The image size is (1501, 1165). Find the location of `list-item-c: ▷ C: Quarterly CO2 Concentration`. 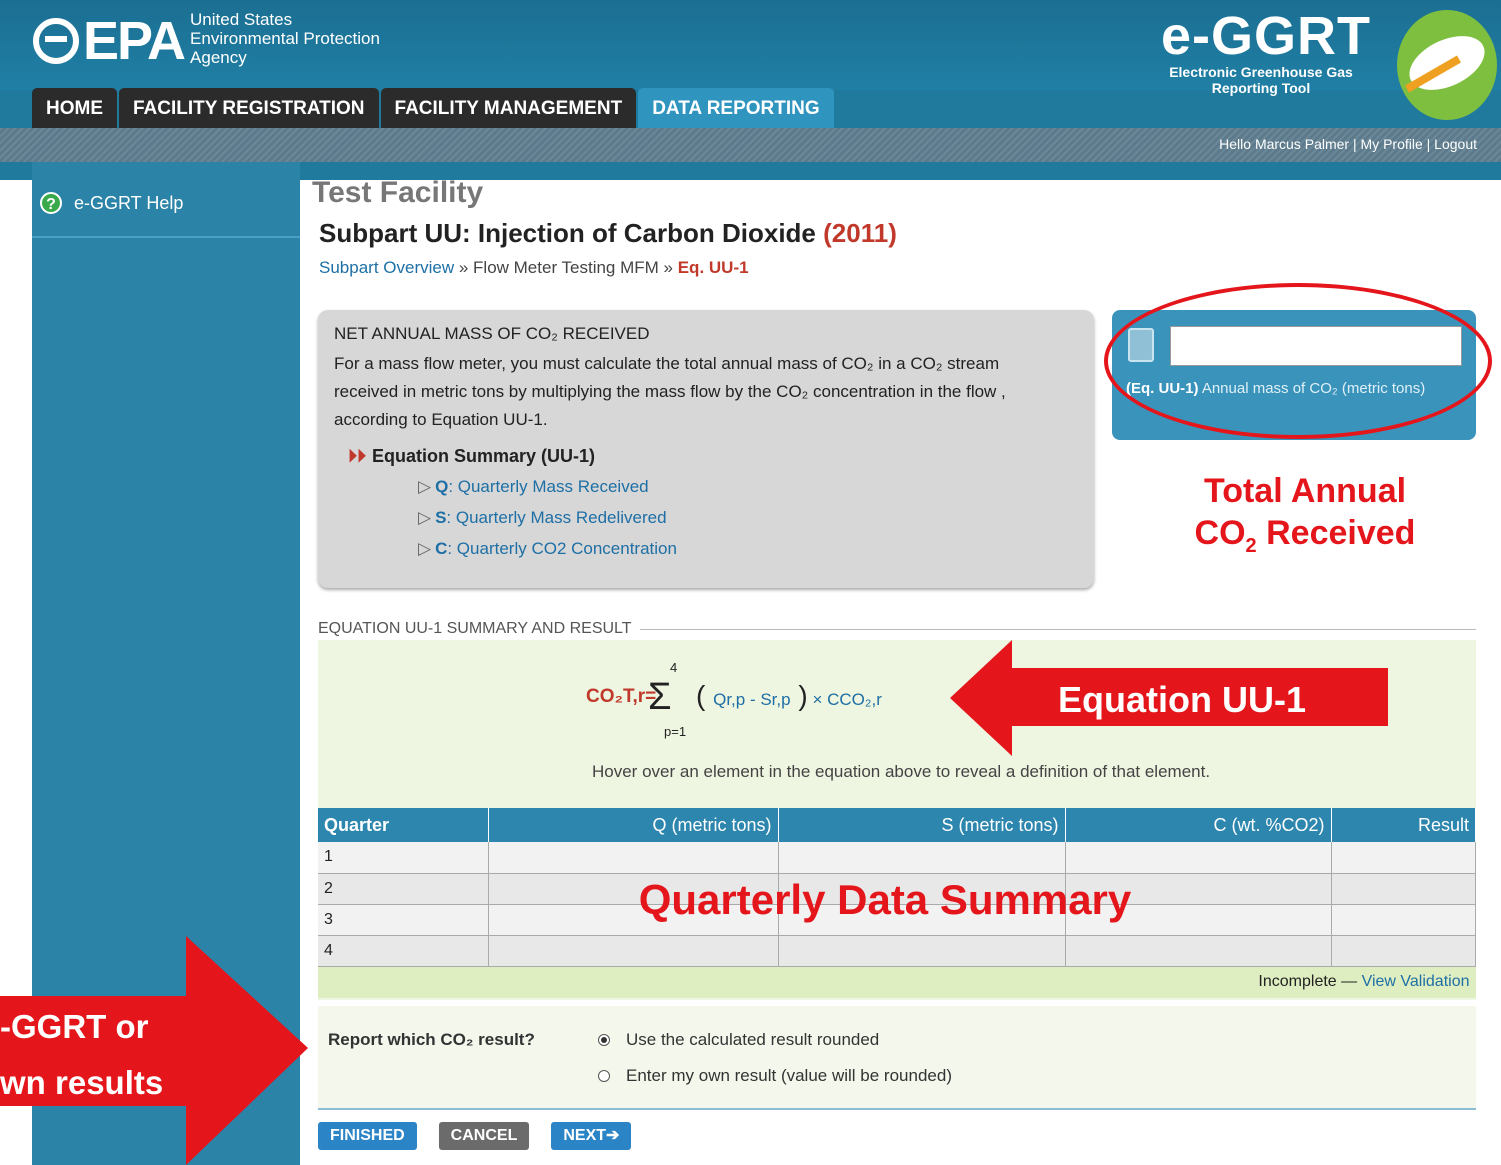

list-item-c: ▷ C: Quarterly CO2 Concentration is located at coordinates (748, 548).